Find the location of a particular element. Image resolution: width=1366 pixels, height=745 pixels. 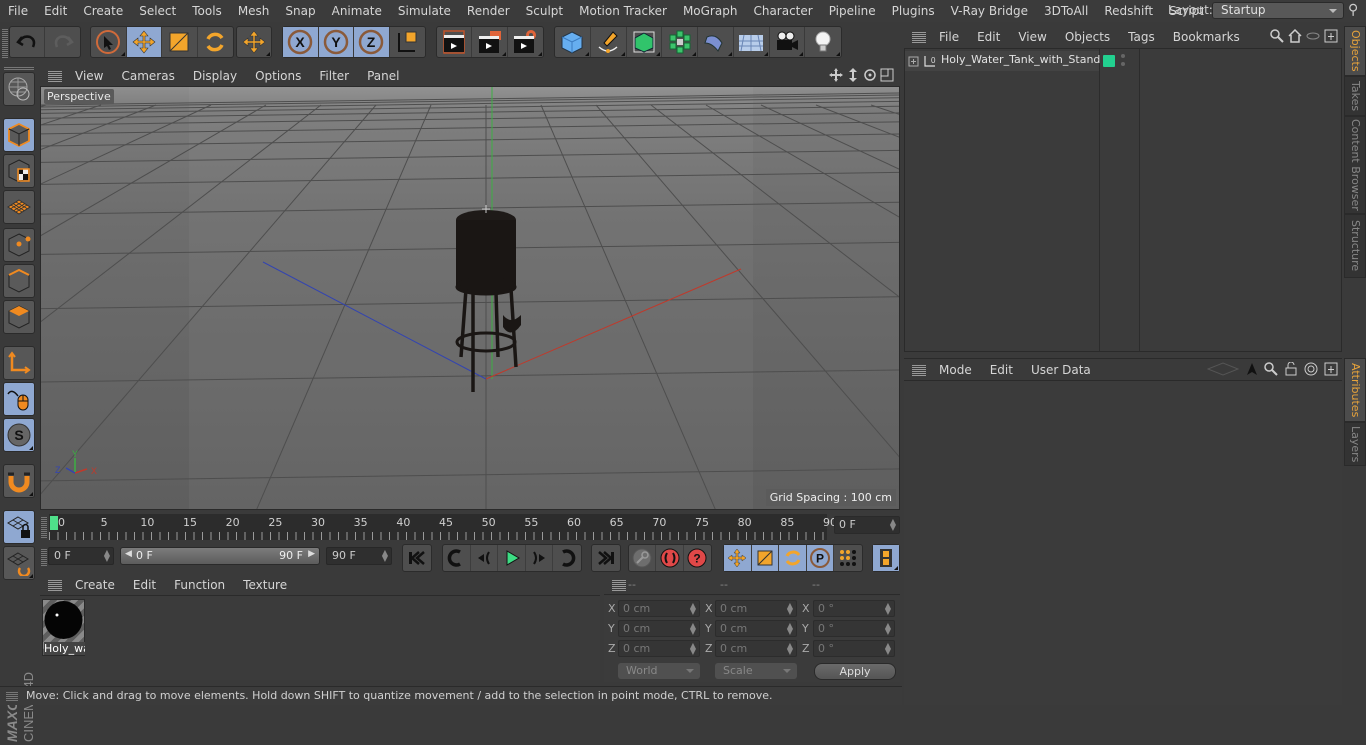

live-selection-button is located at coordinates (109, 42).